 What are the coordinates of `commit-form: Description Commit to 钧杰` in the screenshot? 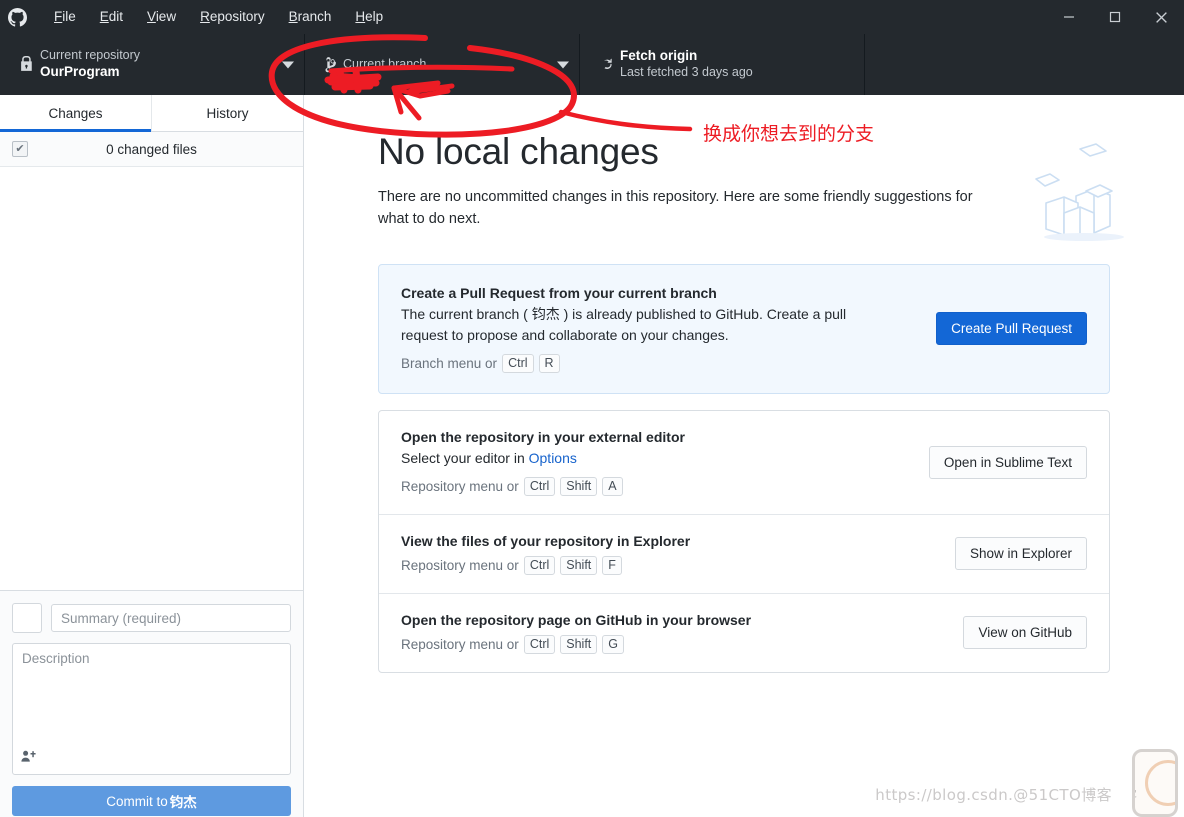 It's located at (151, 703).